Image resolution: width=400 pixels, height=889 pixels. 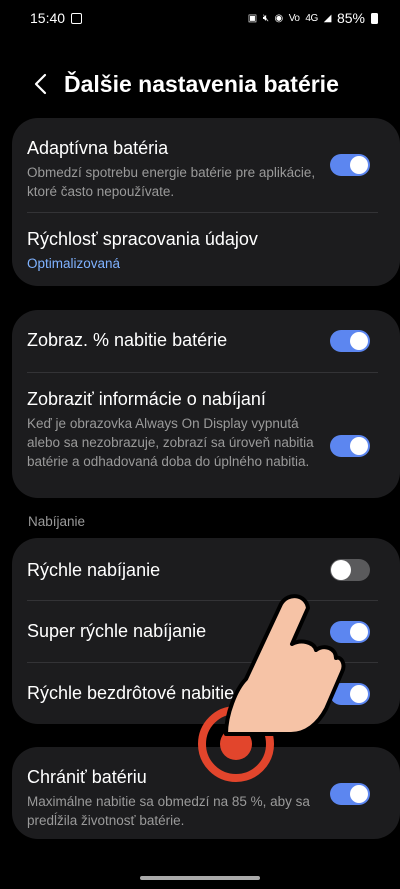 I want to click on fast-charging-title: Rýchle nabíjanie, so click(x=94, y=570).